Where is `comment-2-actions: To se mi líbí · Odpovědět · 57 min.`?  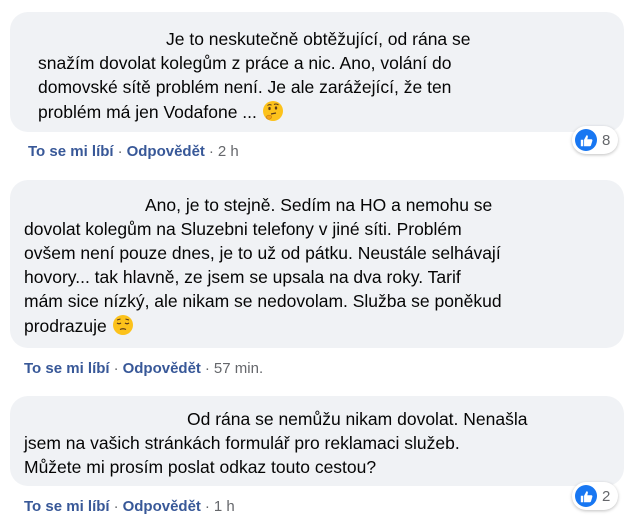
comment-2-actions: To se mi líbí · Odpovědět · 57 min. is located at coordinates (143, 368).